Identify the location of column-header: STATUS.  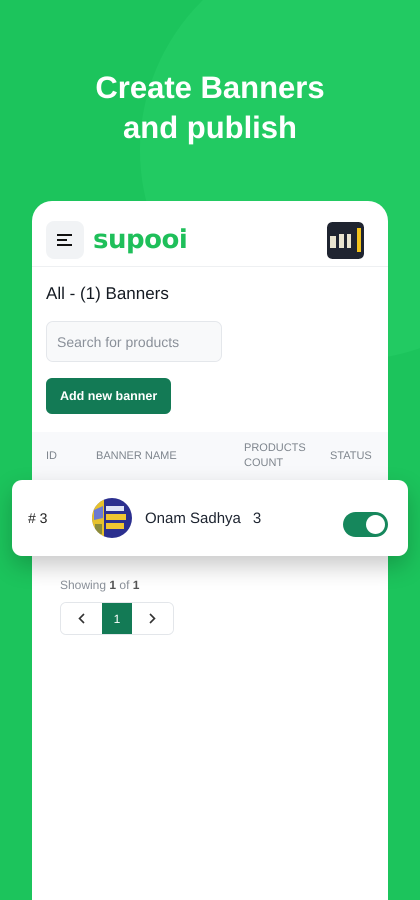
(351, 456).